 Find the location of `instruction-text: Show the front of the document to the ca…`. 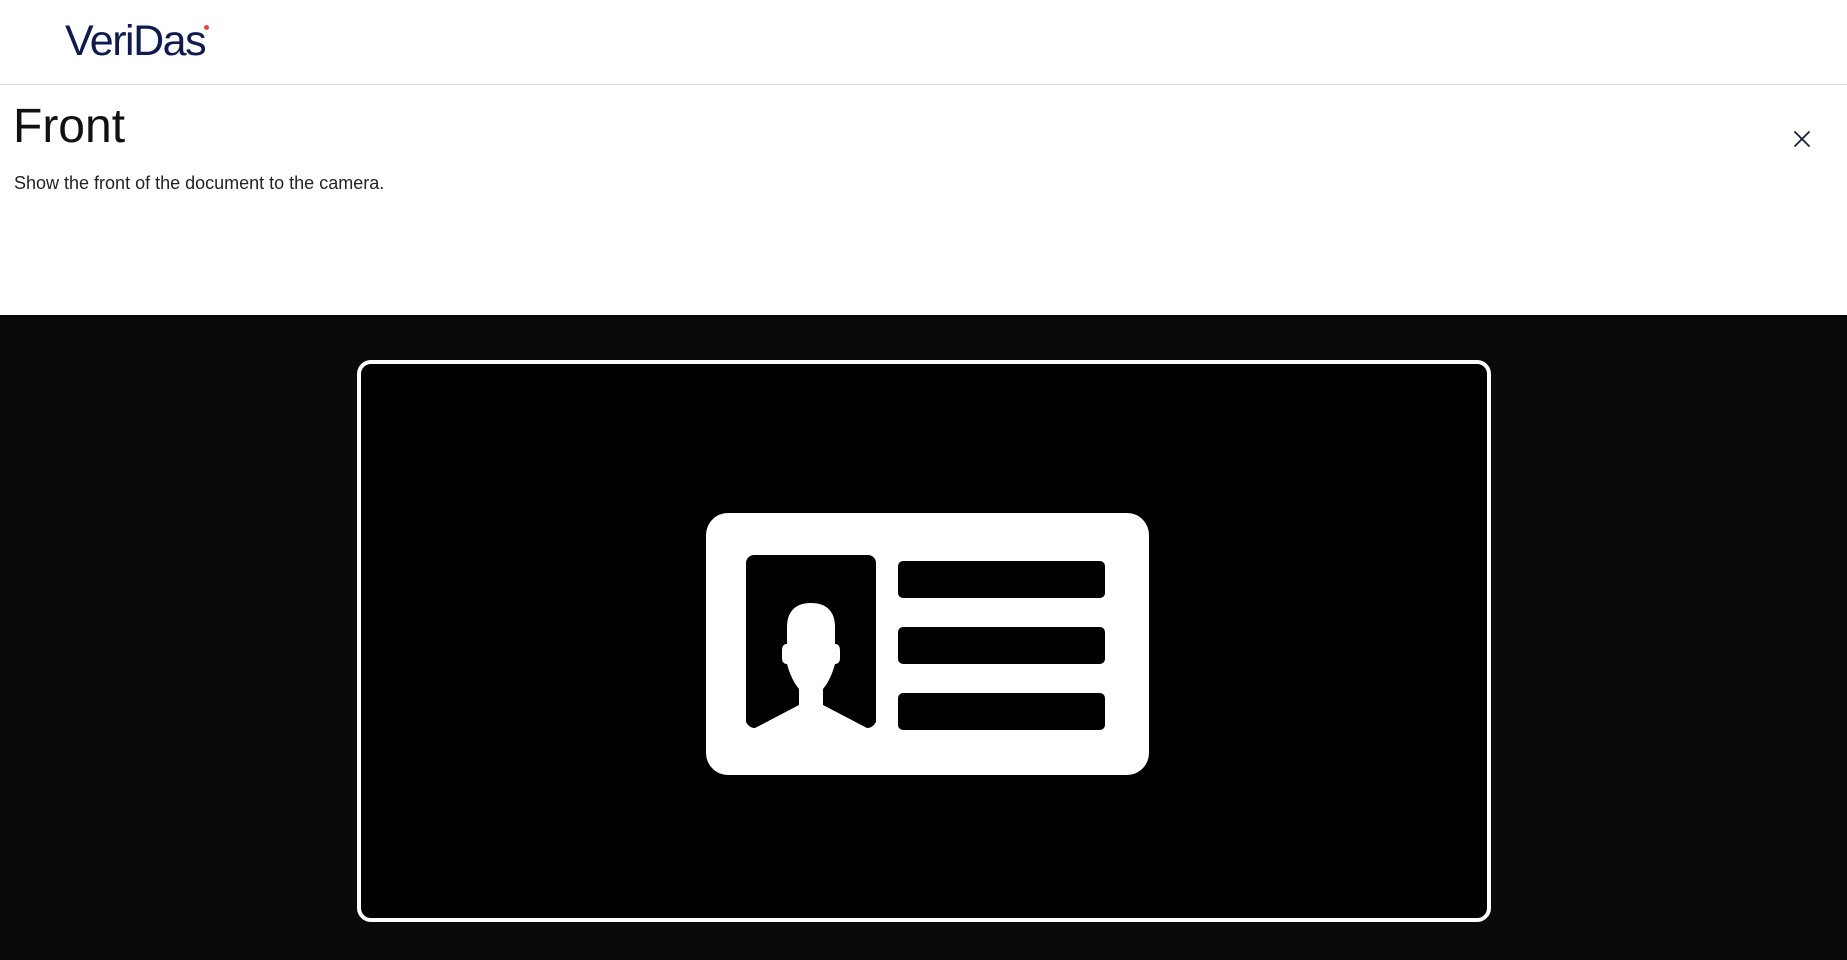

instruction-text: Show the front of the document to the ca… is located at coordinates (199, 183).